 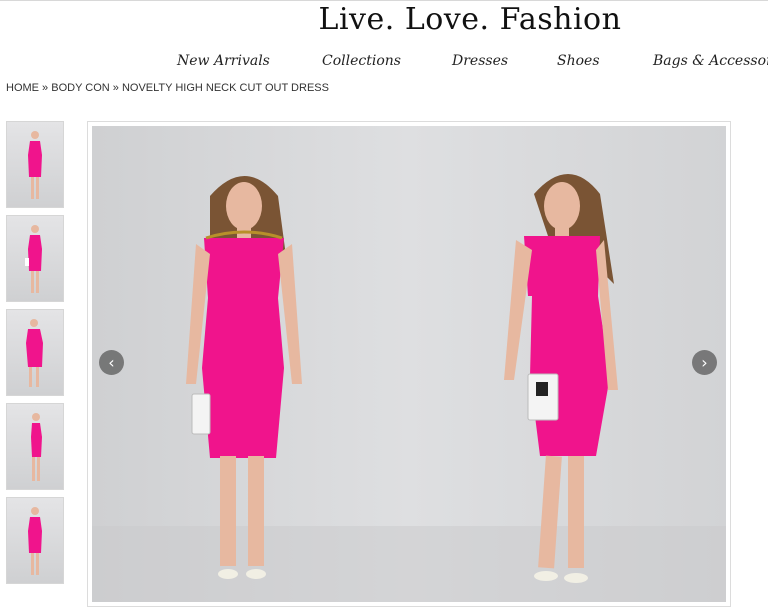 I want to click on breadcrumb-current: NOVELTY HIGH NECK CUT OUT DRESS, so click(x=225, y=88).